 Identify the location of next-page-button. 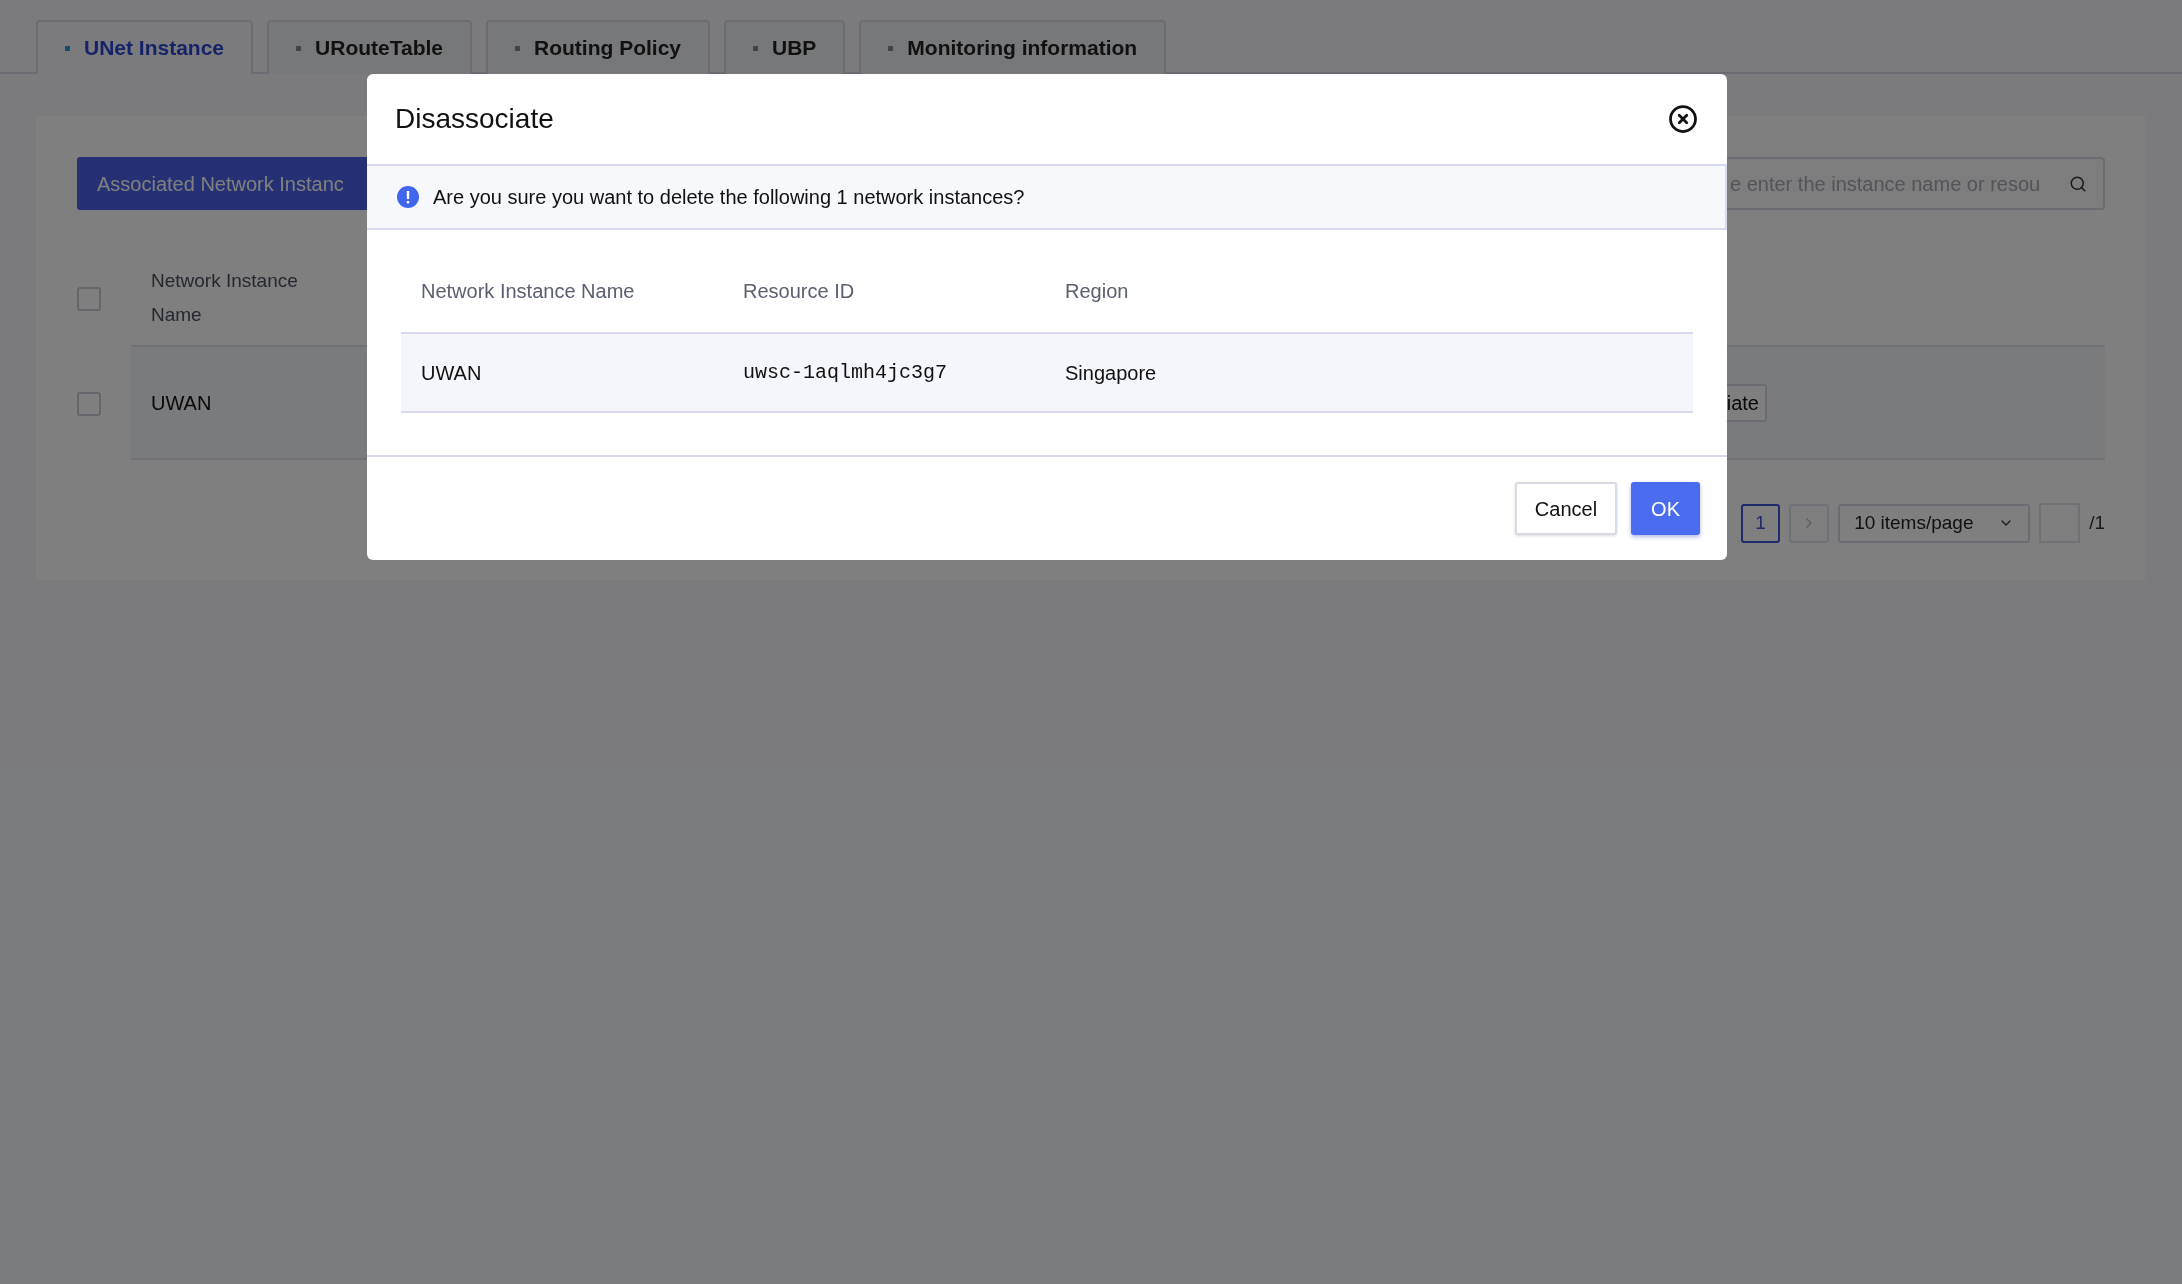
(1809, 523).